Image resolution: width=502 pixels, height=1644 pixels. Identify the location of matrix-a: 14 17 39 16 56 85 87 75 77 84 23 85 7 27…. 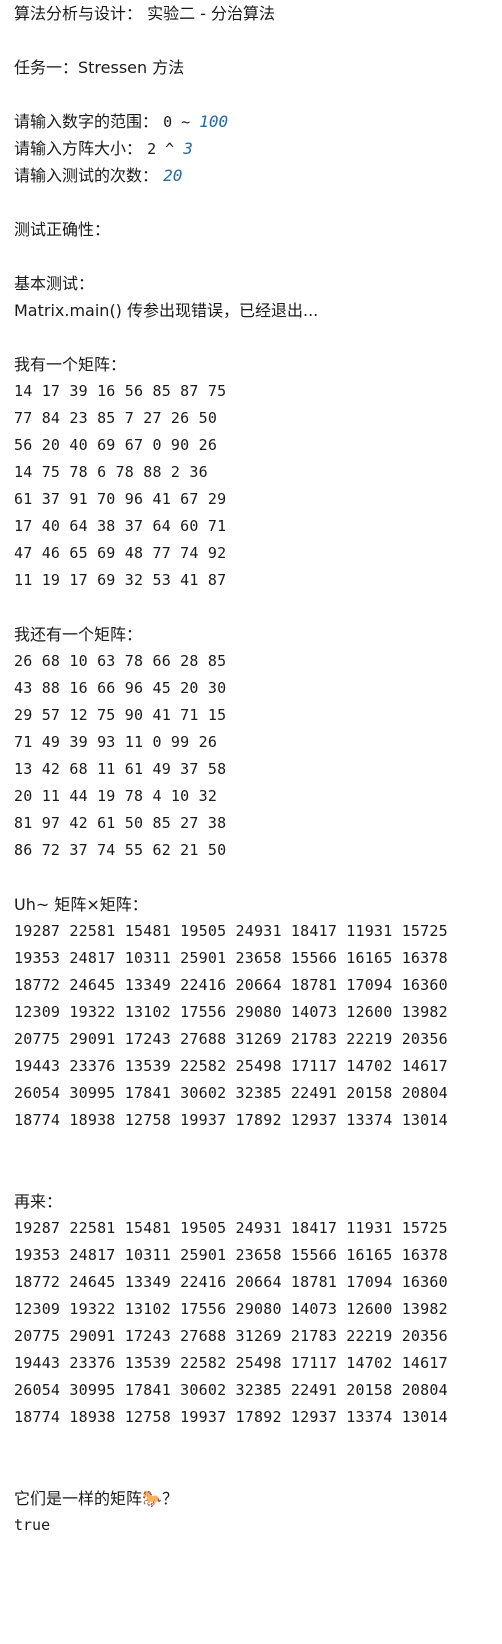
(258, 486).